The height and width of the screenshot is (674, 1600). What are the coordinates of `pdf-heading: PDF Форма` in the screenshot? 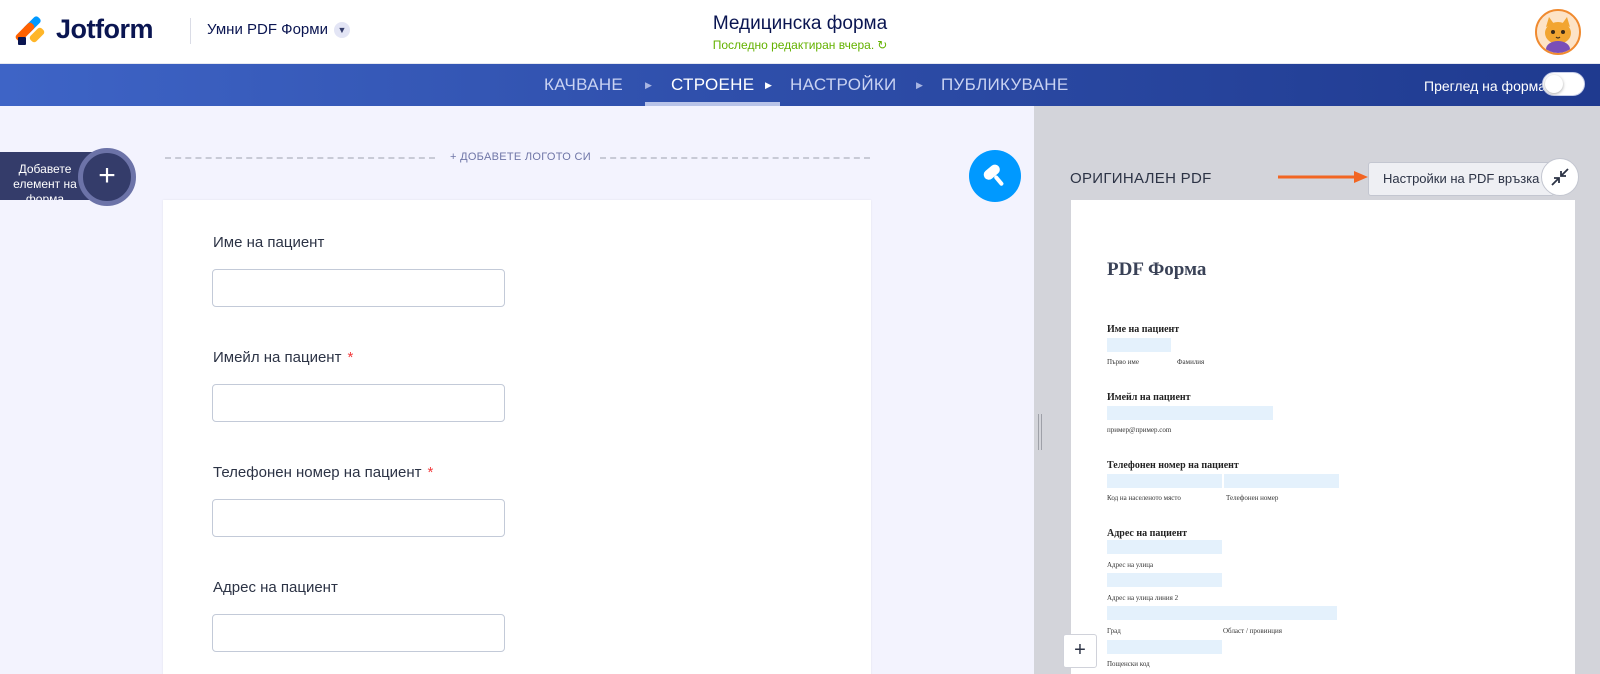 It's located at (1157, 269).